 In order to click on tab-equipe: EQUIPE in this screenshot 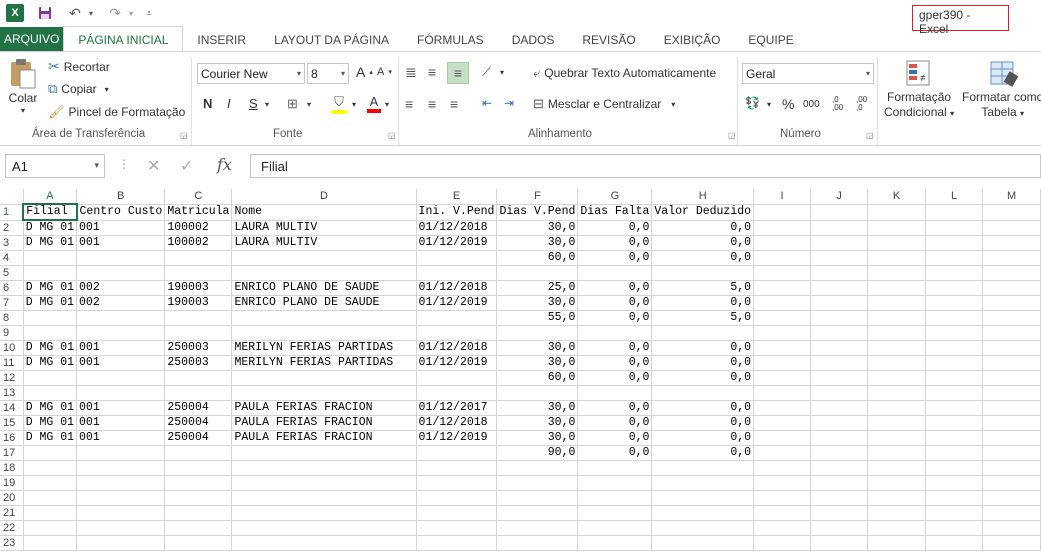, I will do `click(770, 39)`.